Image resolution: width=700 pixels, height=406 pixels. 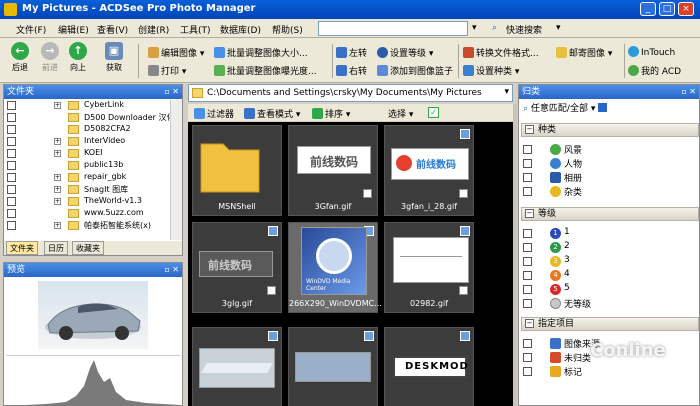 I want to click on thumbnail-tile: 02982.gif, so click(x=429, y=267).